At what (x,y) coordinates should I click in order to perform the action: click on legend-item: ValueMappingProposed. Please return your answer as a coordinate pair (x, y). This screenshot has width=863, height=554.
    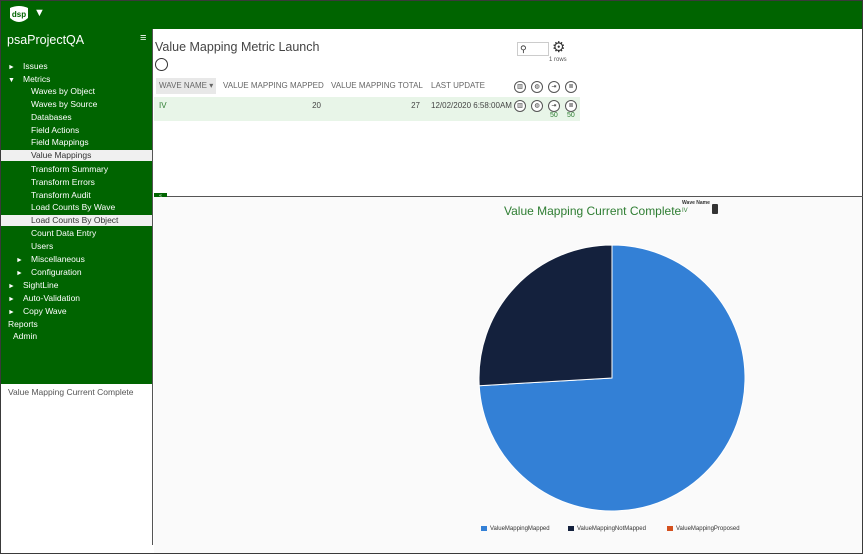
    Looking at the image, I should click on (703, 529).